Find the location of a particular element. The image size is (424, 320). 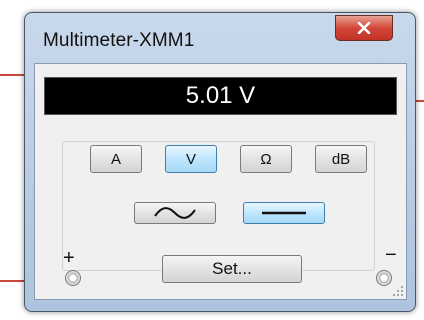

mode-decibel-button: dB is located at coordinates (341, 159).